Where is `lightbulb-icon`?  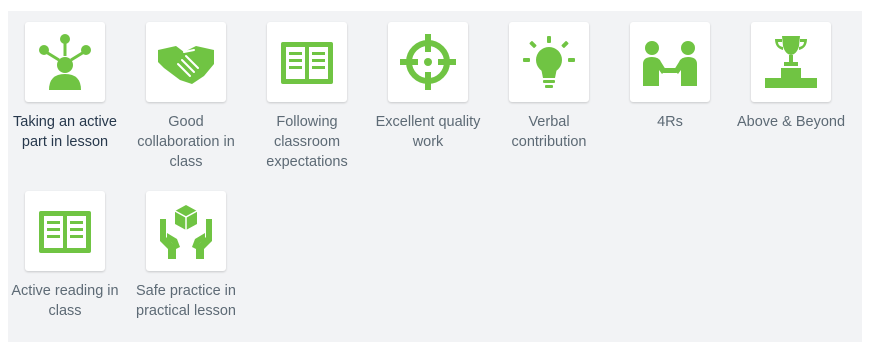
lightbulb-icon is located at coordinates (549, 62).